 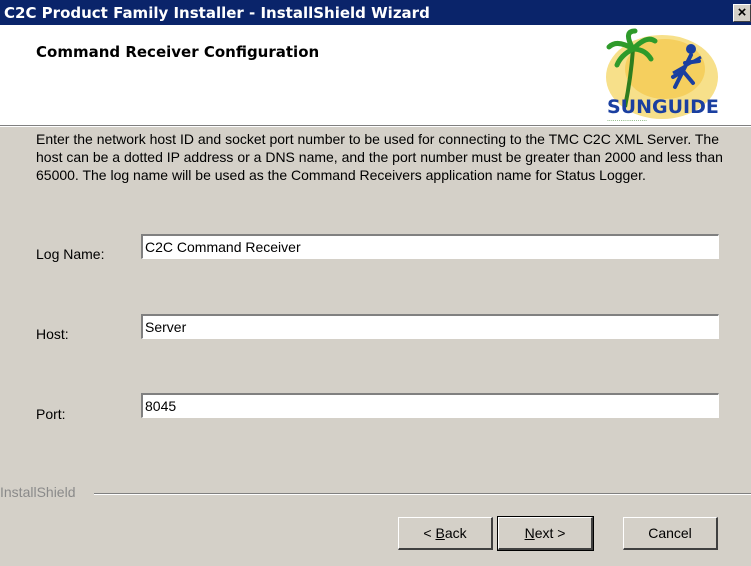 I want to click on logo-text: SUNGUIDE, so click(x=663, y=107).